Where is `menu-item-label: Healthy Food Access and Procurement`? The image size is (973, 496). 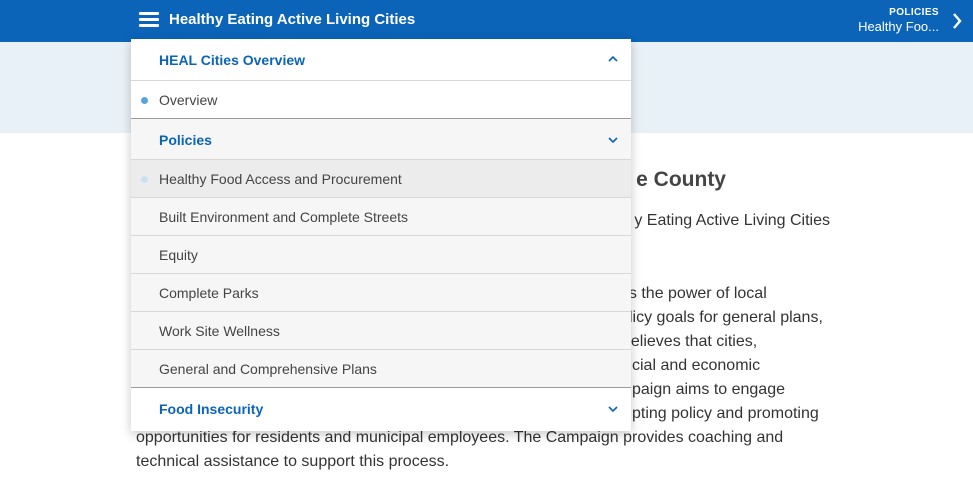
menu-item-label: Healthy Food Access and Procurement is located at coordinates (280, 179).